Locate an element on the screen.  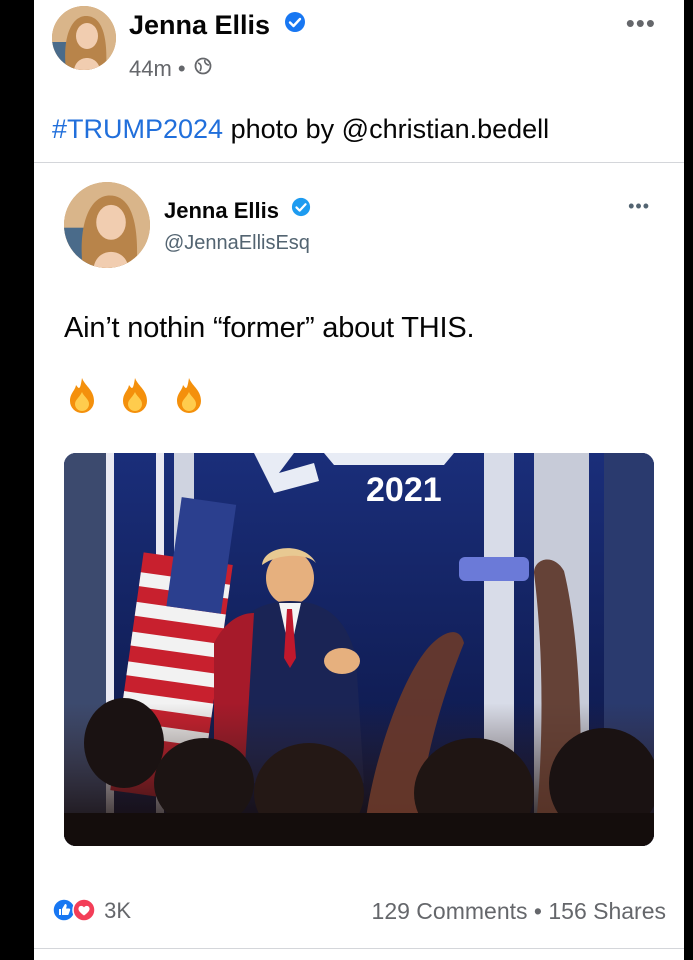
author-avatar is located at coordinates (84, 38).